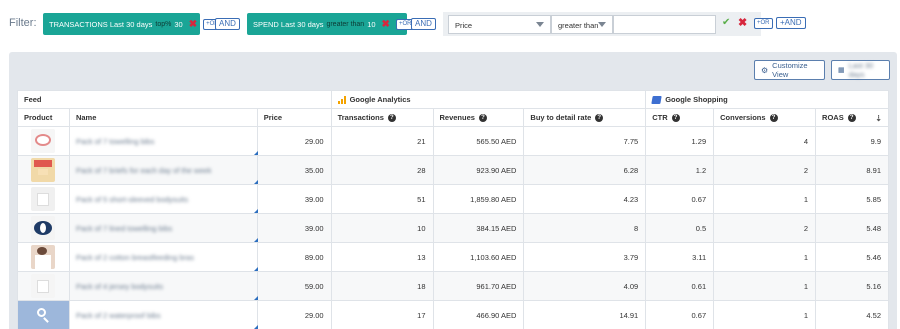 The image size is (900, 329). I want to click on calendar-icon: ▦, so click(841, 70).